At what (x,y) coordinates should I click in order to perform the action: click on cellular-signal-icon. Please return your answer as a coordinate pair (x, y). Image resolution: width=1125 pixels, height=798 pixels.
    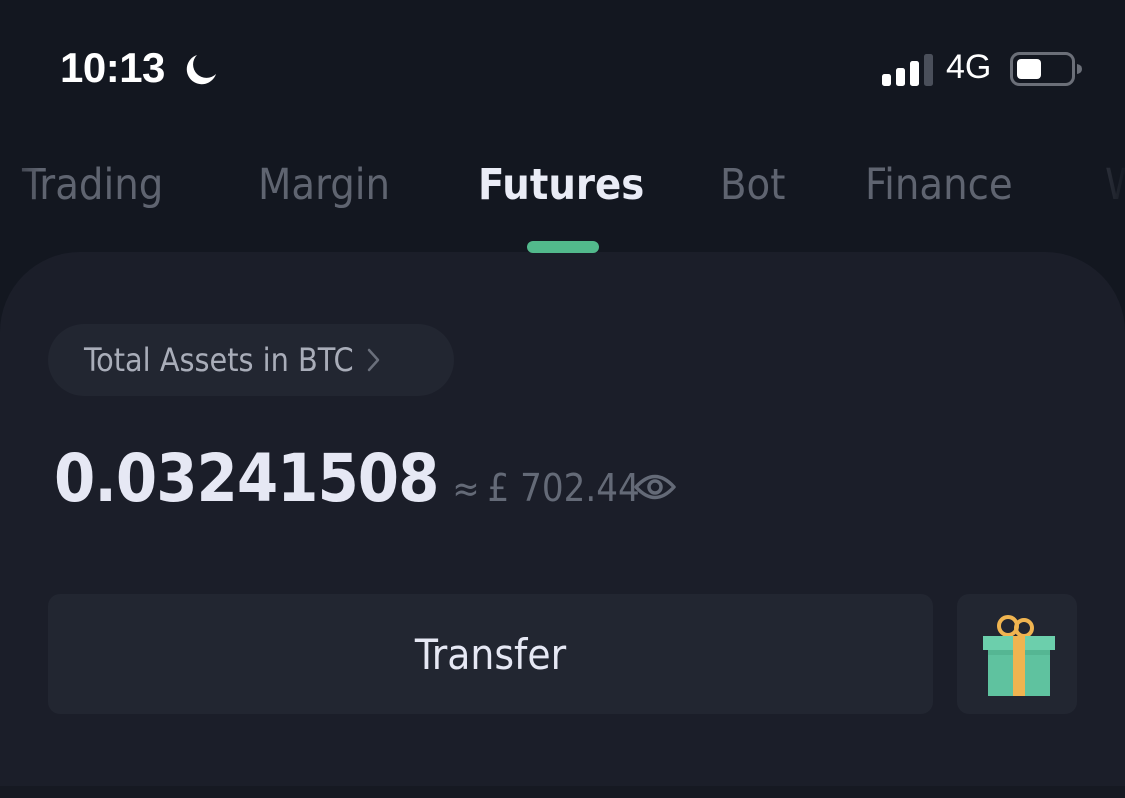
    Looking at the image, I should click on (907, 70).